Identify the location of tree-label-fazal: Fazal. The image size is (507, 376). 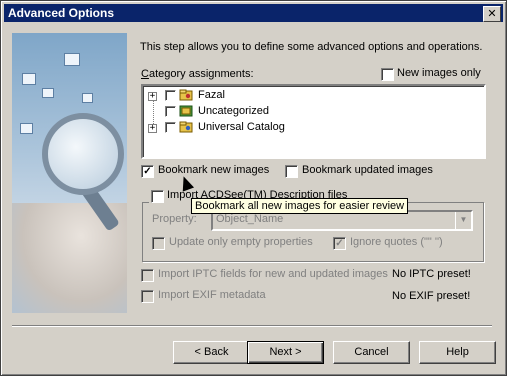
(211, 95).